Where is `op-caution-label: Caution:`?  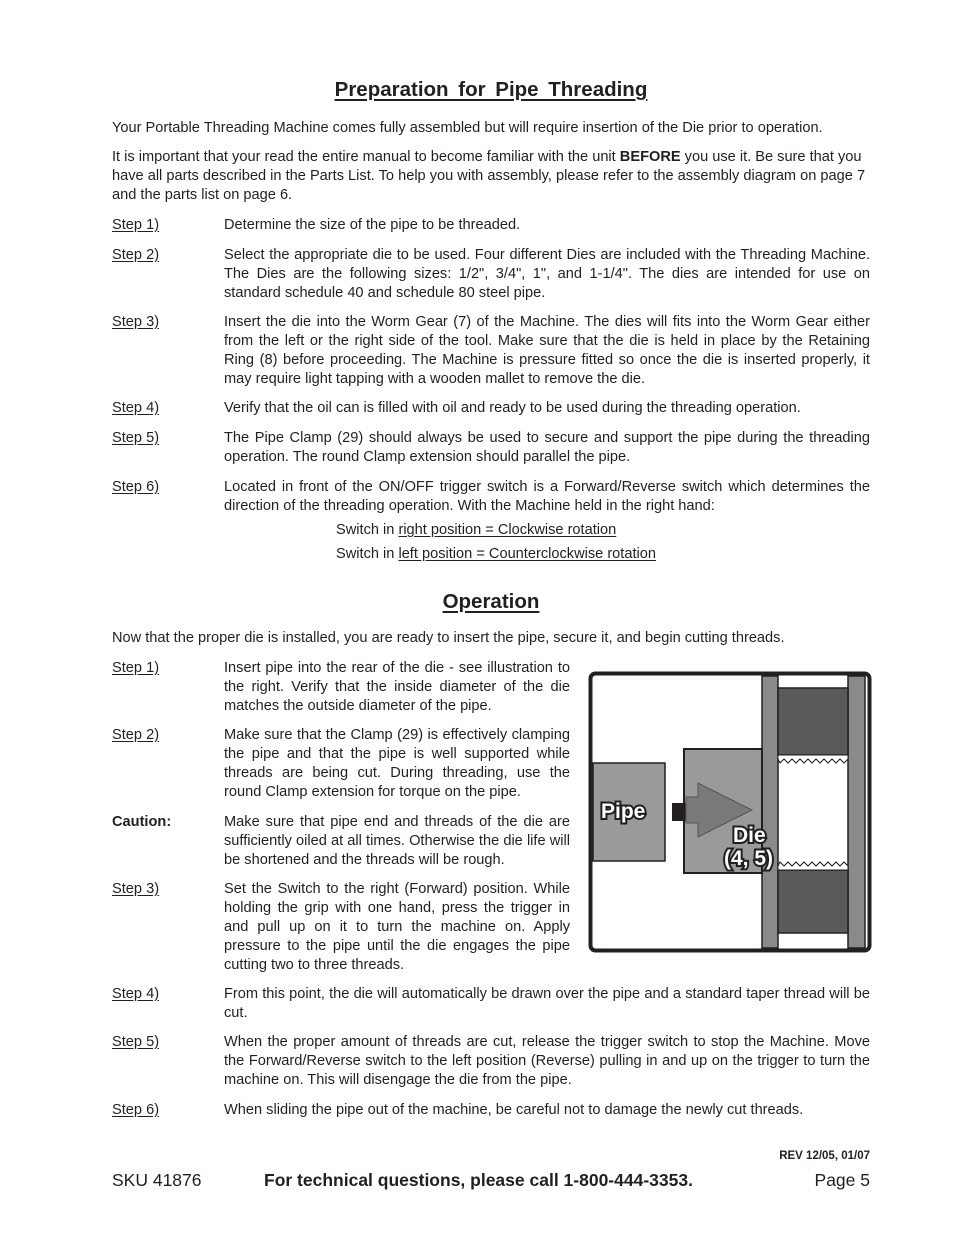 op-caution-label: Caution: is located at coordinates (142, 822).